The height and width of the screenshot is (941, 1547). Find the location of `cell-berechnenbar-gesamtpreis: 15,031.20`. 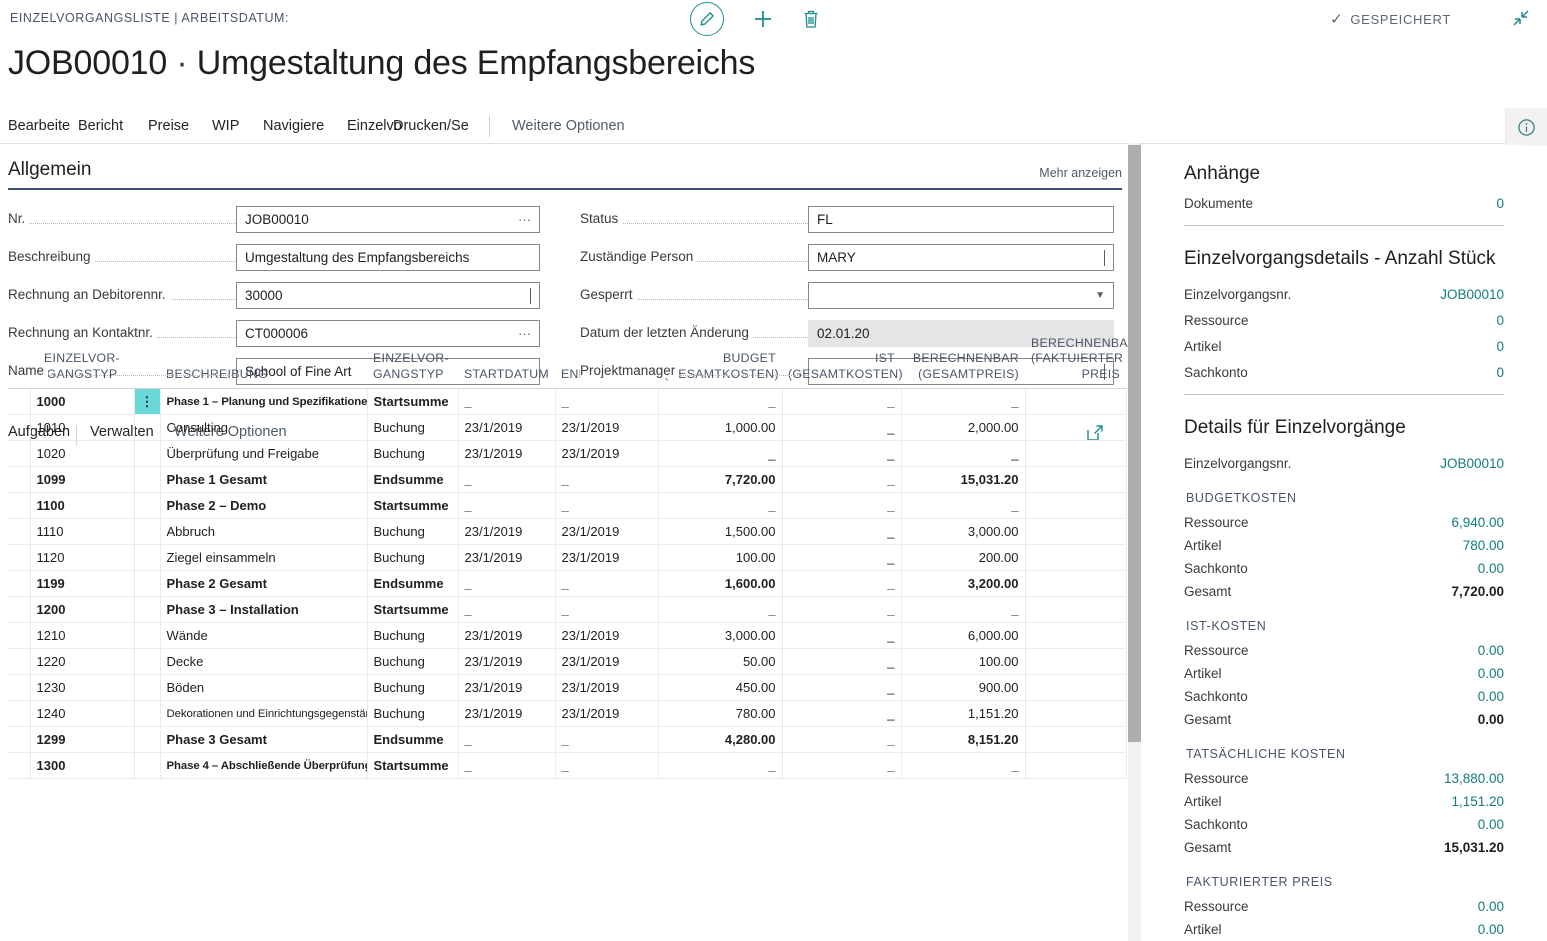

cell-berechnenbar-gesamtpreis: 15,031.20 is located at coordinates (963, 480).